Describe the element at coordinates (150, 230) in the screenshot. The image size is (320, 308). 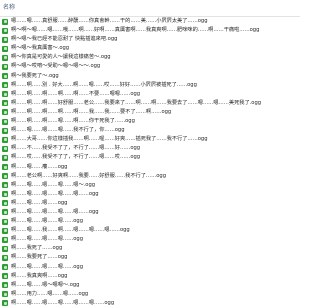
I see `file-row: 啊……嗯……我……啊……嗯……嗯……嗯……ogg` at that location.